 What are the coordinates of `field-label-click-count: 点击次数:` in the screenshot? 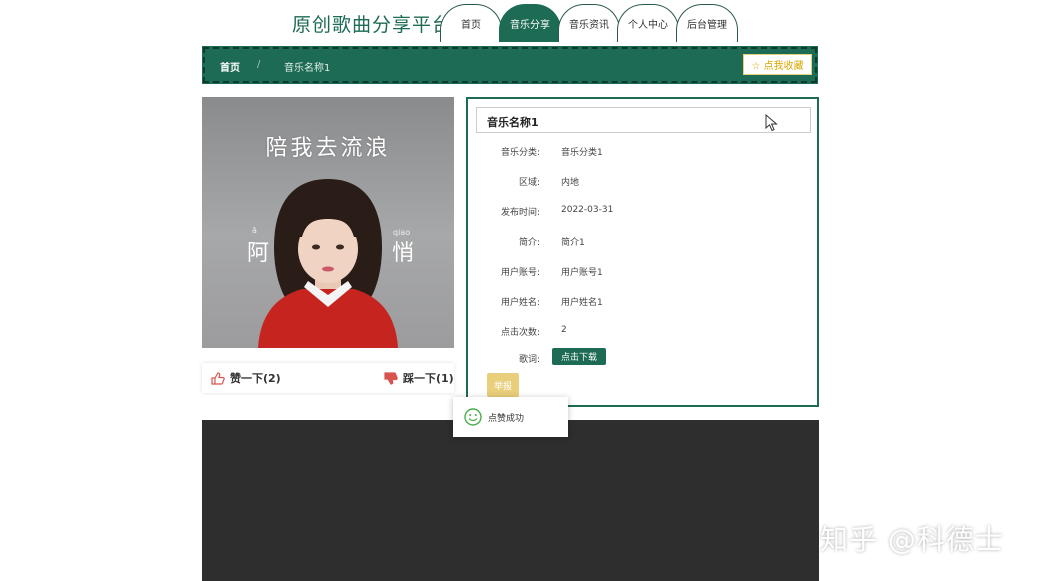 It's located at (520, 333).